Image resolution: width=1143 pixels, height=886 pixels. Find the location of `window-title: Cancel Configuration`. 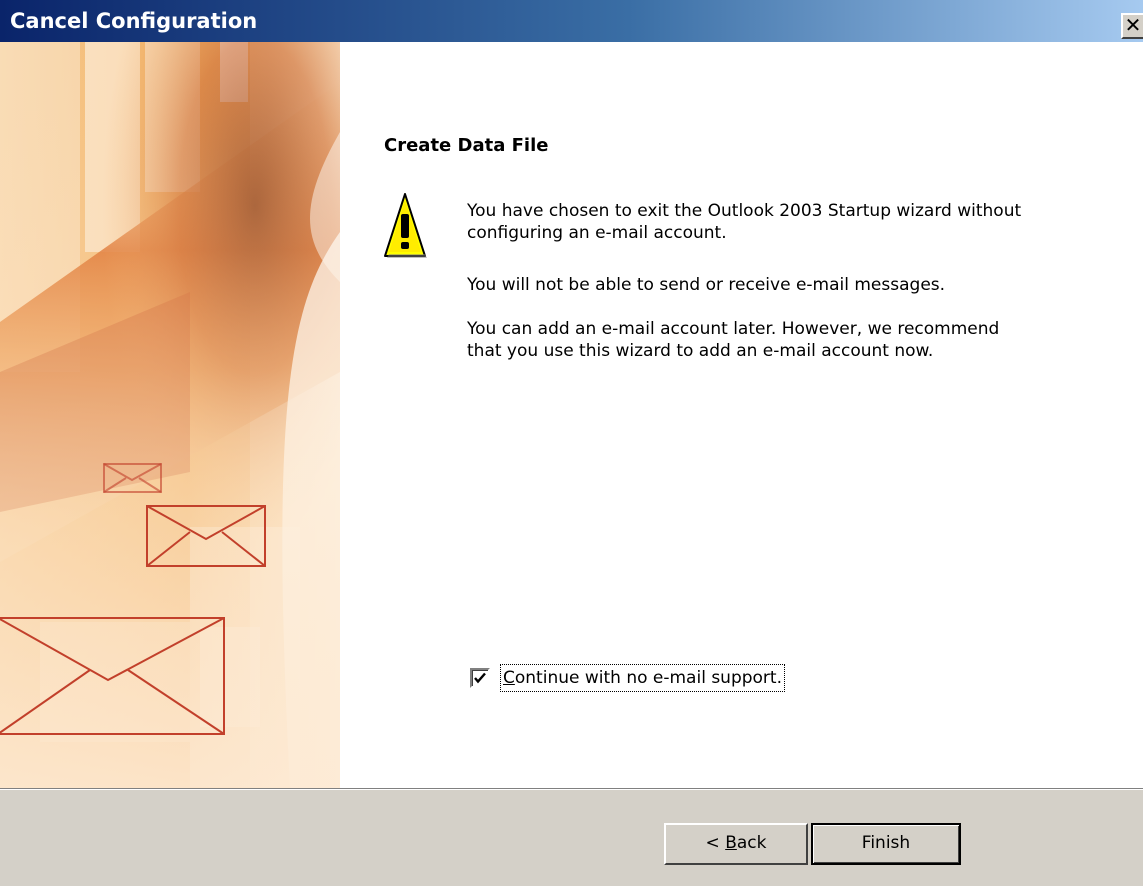

window-title: Cancel Configuration is located at coordinates (134, 21).